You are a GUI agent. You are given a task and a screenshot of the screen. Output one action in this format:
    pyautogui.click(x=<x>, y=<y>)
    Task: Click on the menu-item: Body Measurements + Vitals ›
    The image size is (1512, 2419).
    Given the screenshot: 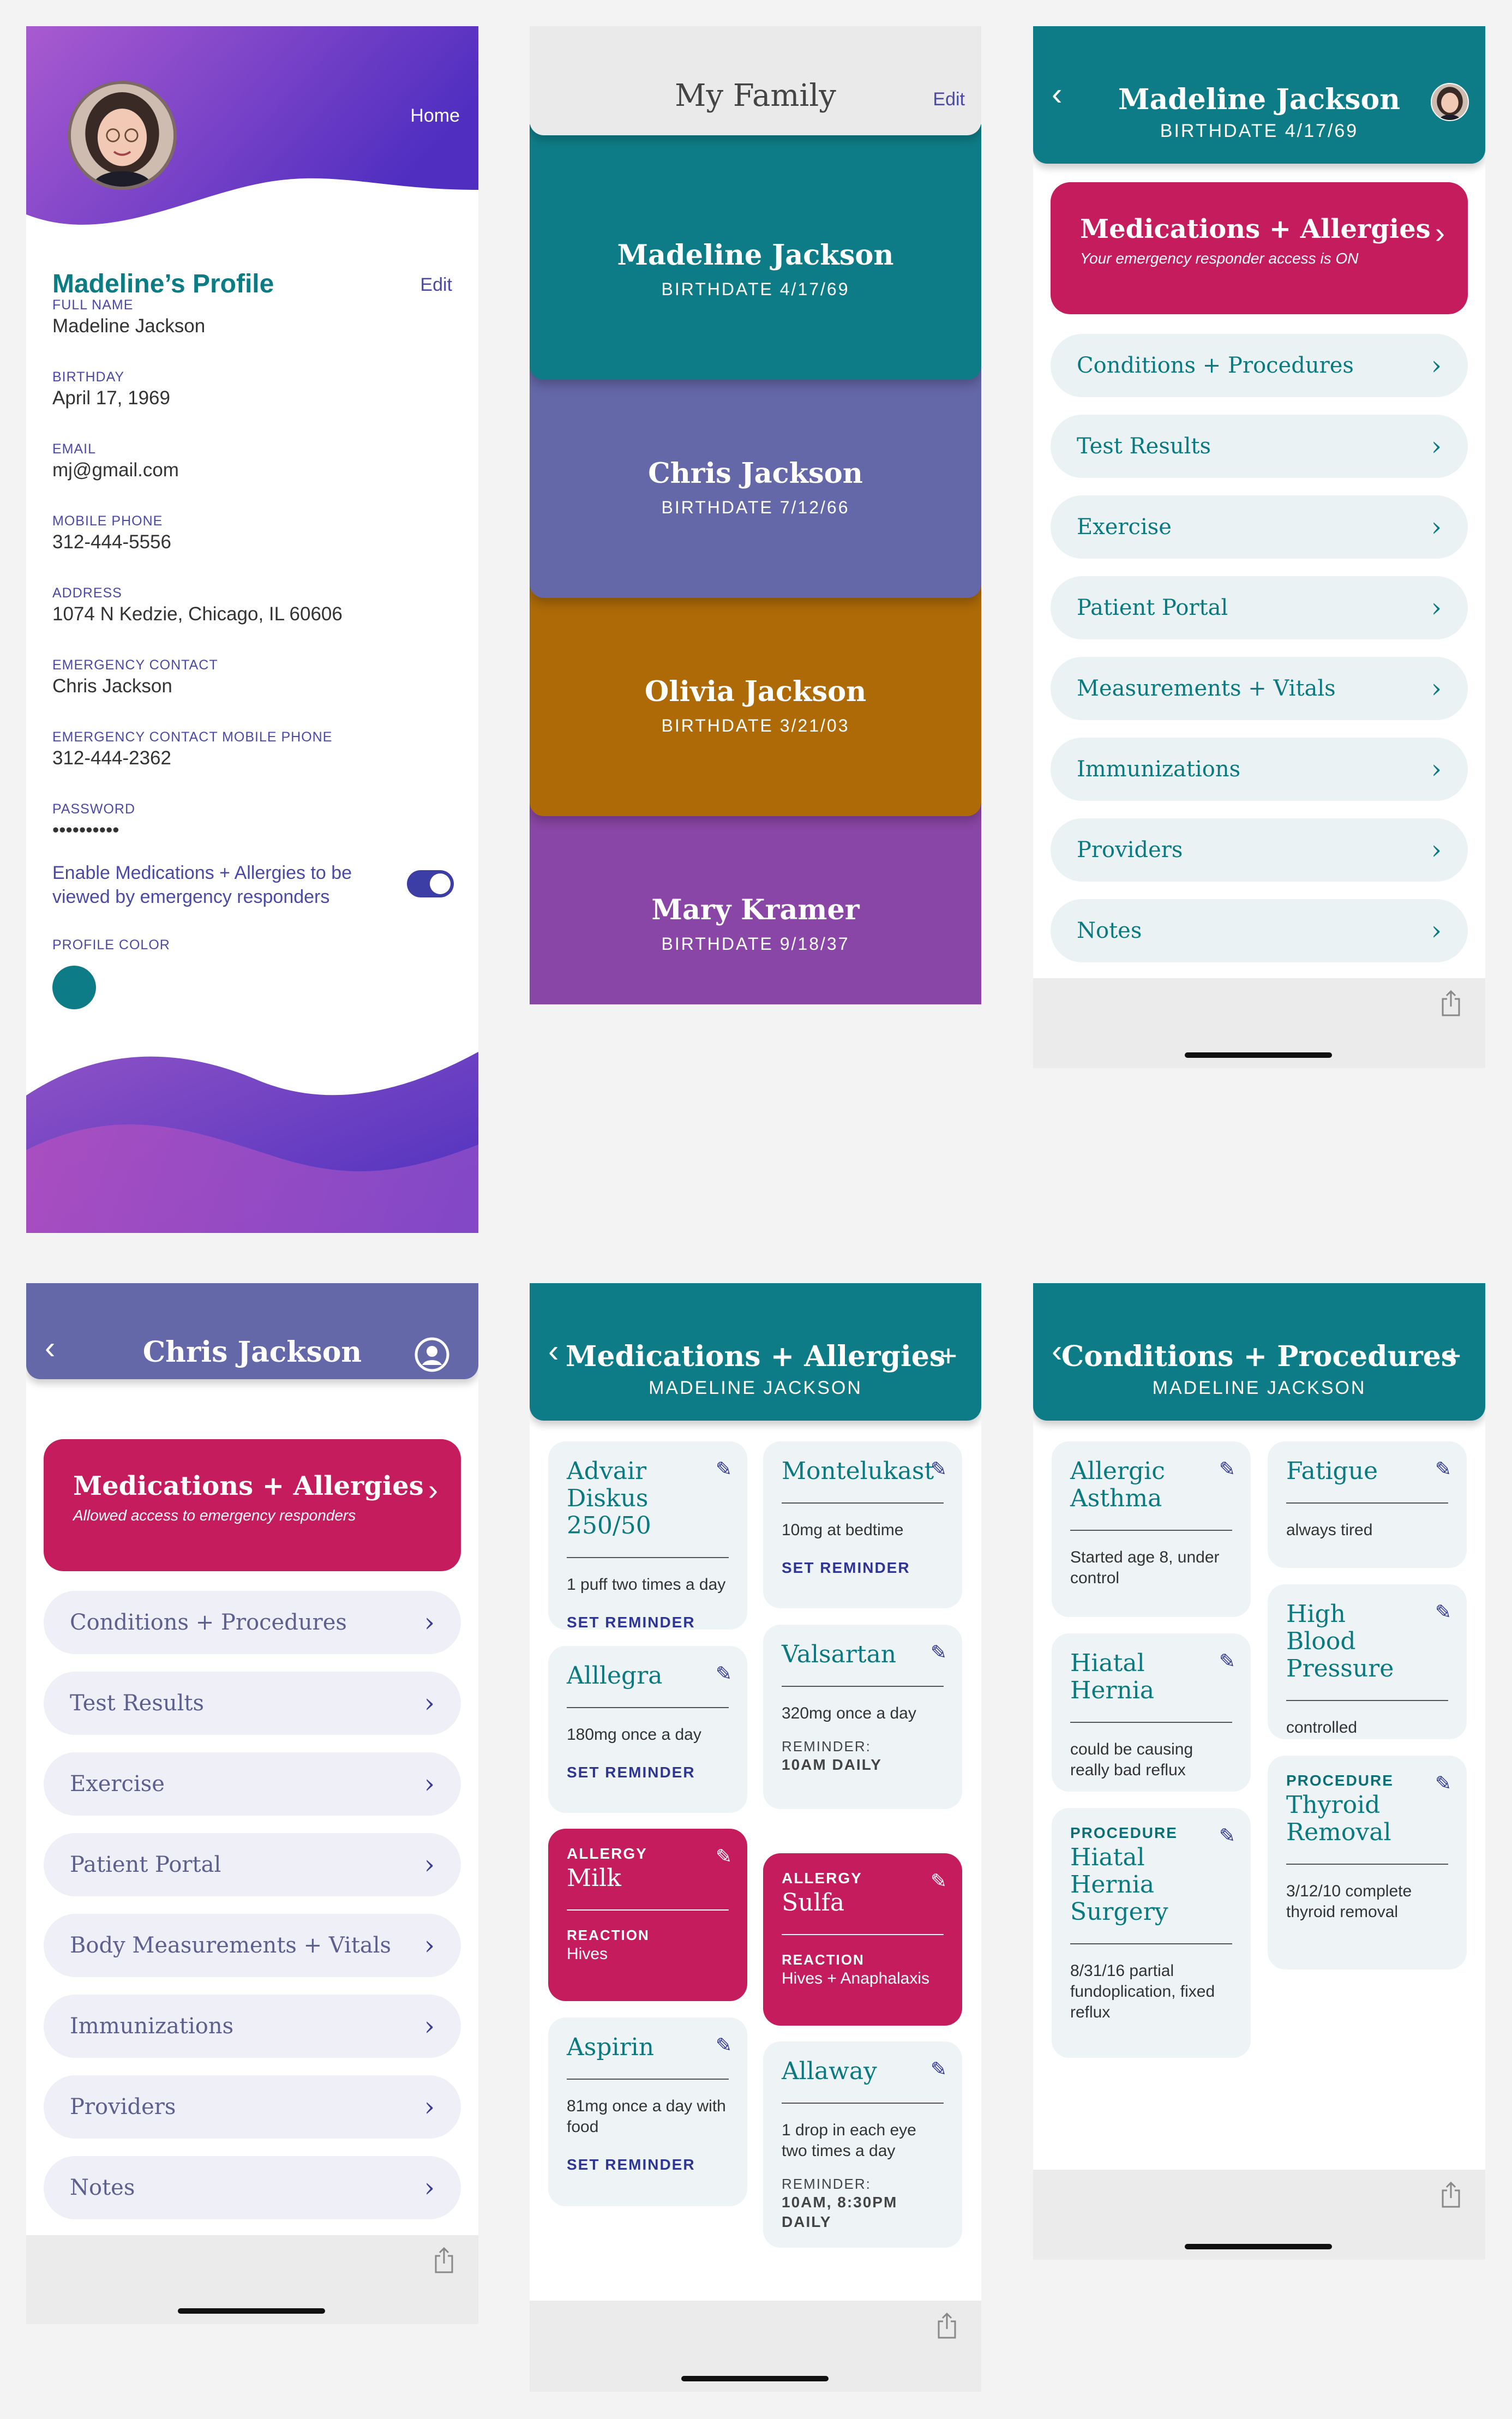 What is the action you would take?
    pyautogui.click(x=252, y=1945)
    